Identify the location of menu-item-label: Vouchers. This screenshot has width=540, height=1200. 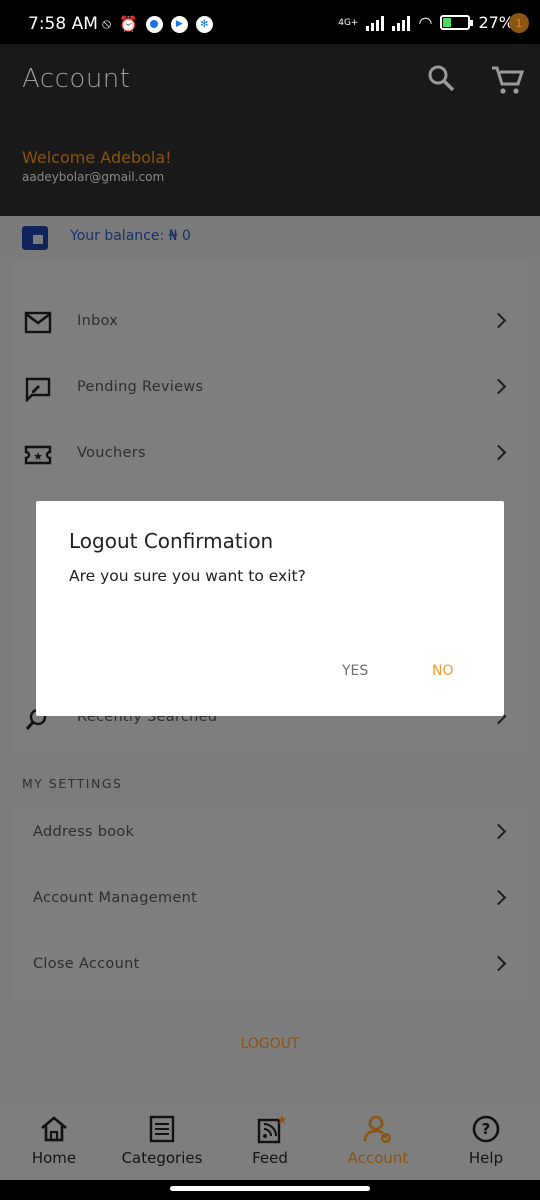
(111, 453).